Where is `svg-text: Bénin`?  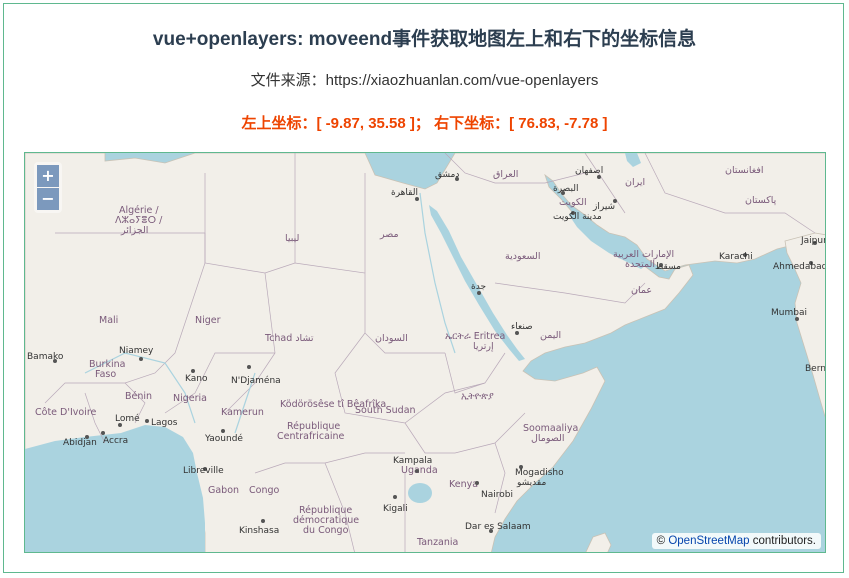
svg-text: Bénin is located at coordinates (138, 396).